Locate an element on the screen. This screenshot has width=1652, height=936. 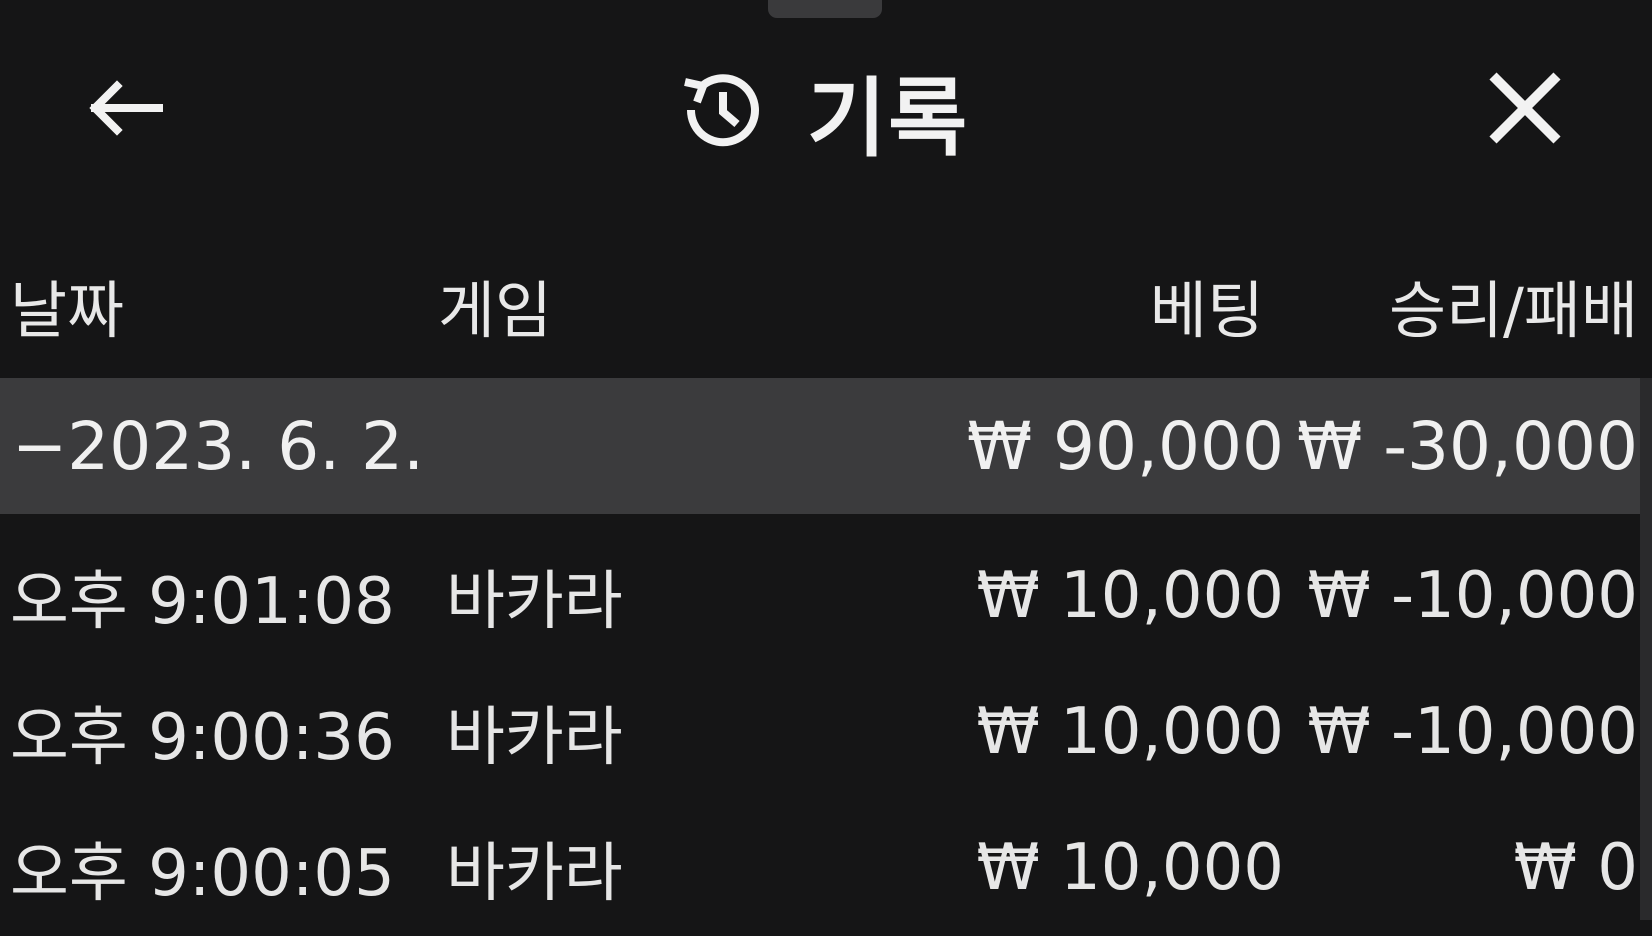
close-button is located at coordinates (1525, 110).